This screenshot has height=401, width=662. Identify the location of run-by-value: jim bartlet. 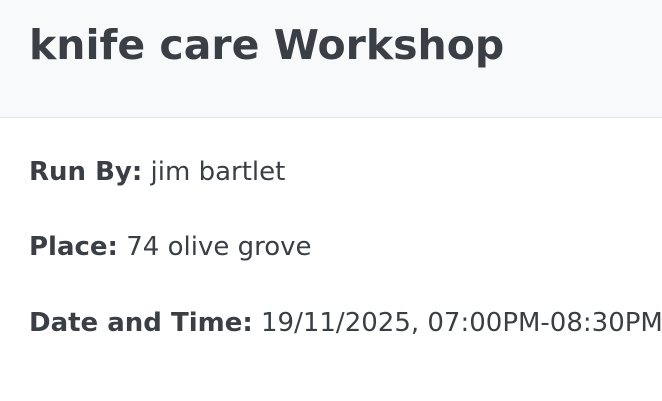
(218, 172).